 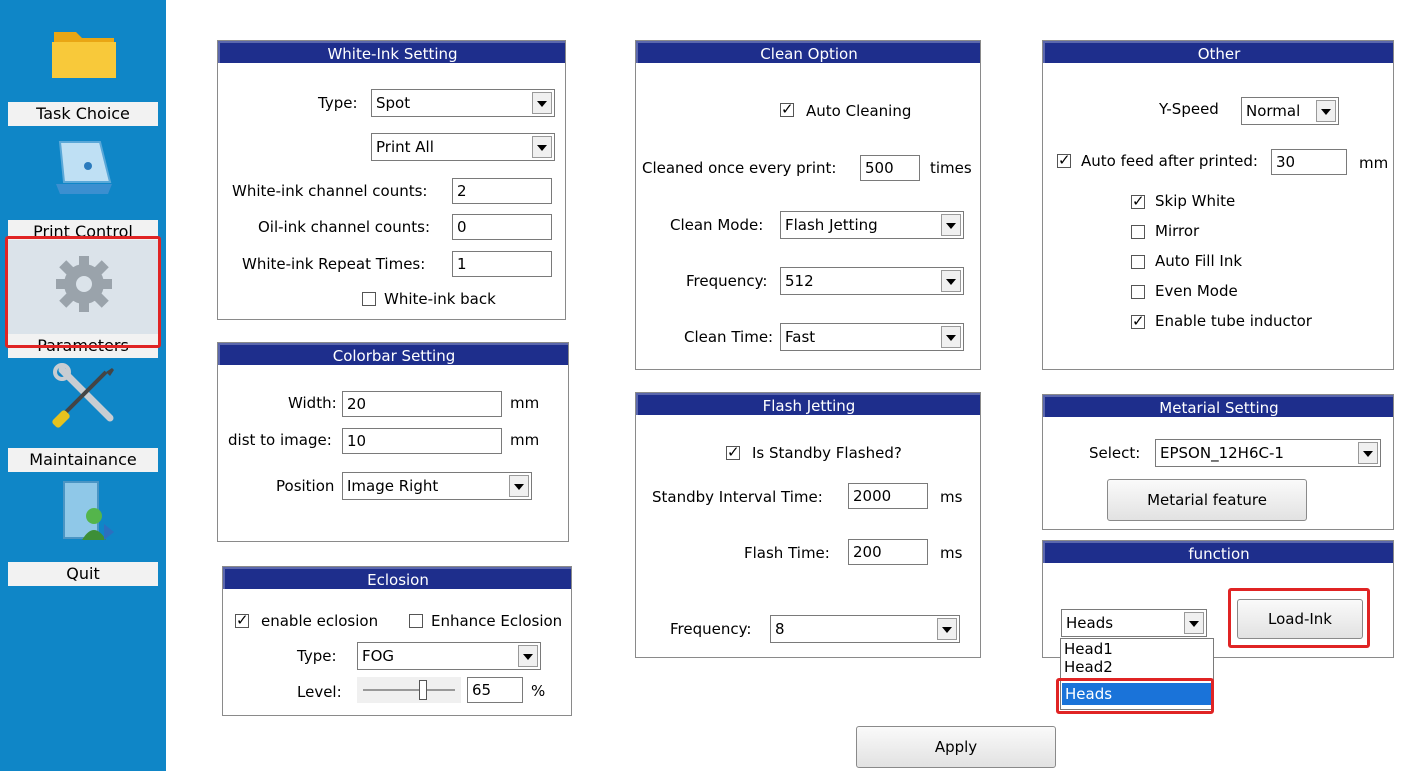 I want to click on y-speed-select: Normal, so click(x=1290, y=111).